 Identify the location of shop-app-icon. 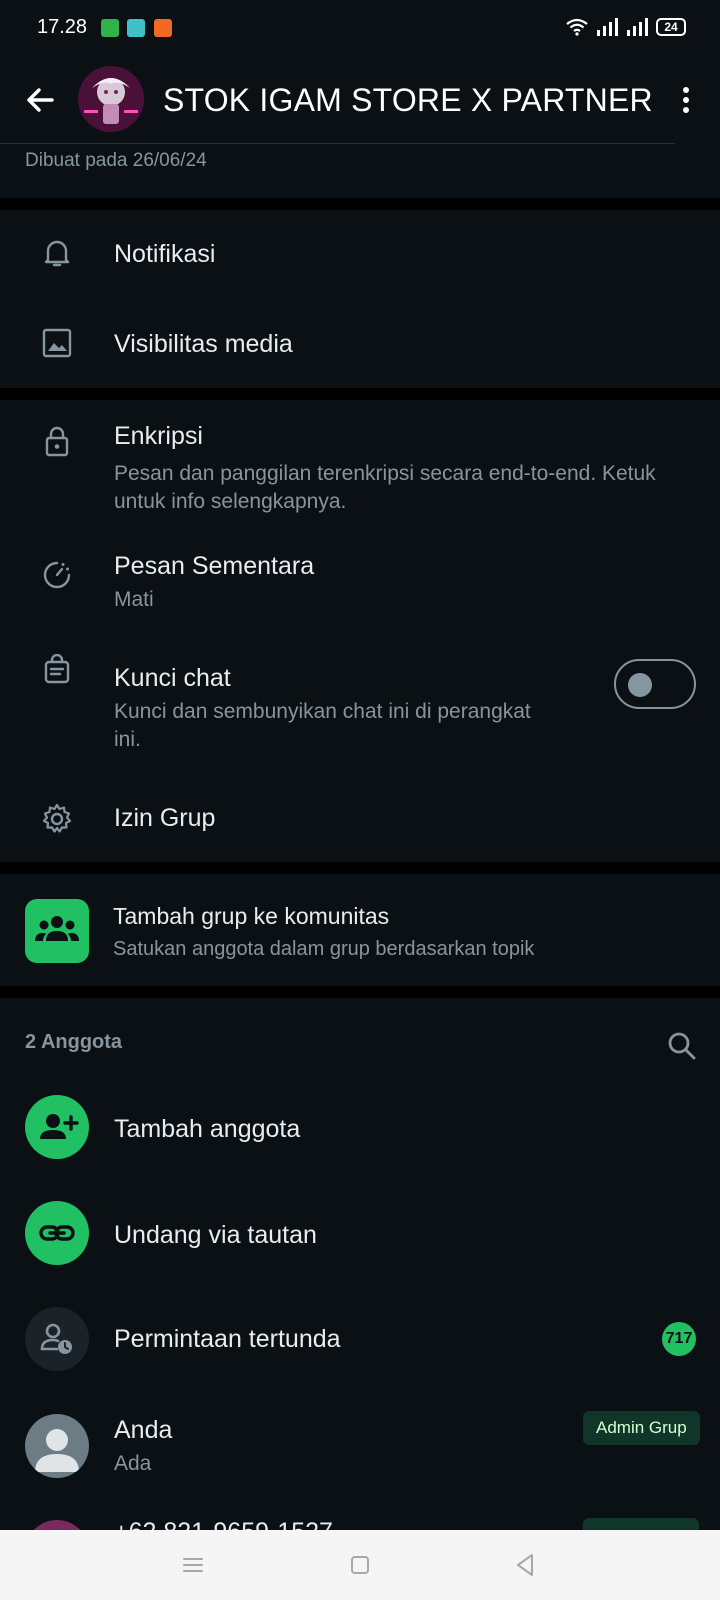
(163, 28).